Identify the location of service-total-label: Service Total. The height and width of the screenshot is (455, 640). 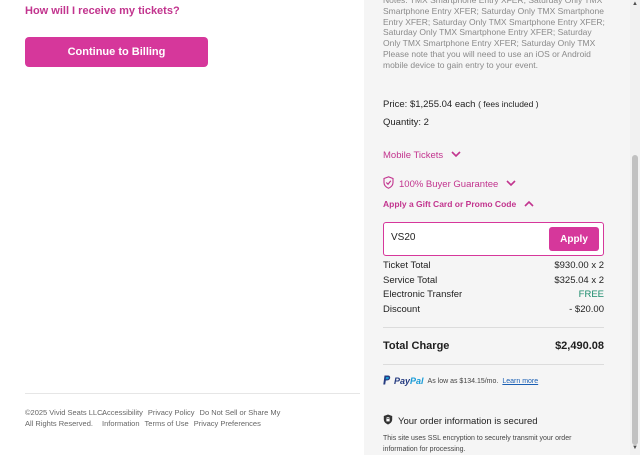
(410, 280).